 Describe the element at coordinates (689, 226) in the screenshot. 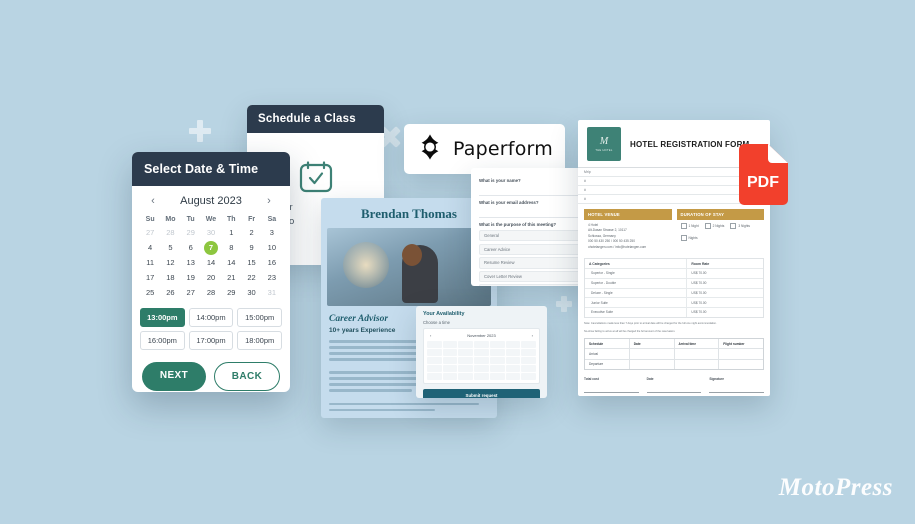

I see `duration-checkbox: 1 Night` at that location.